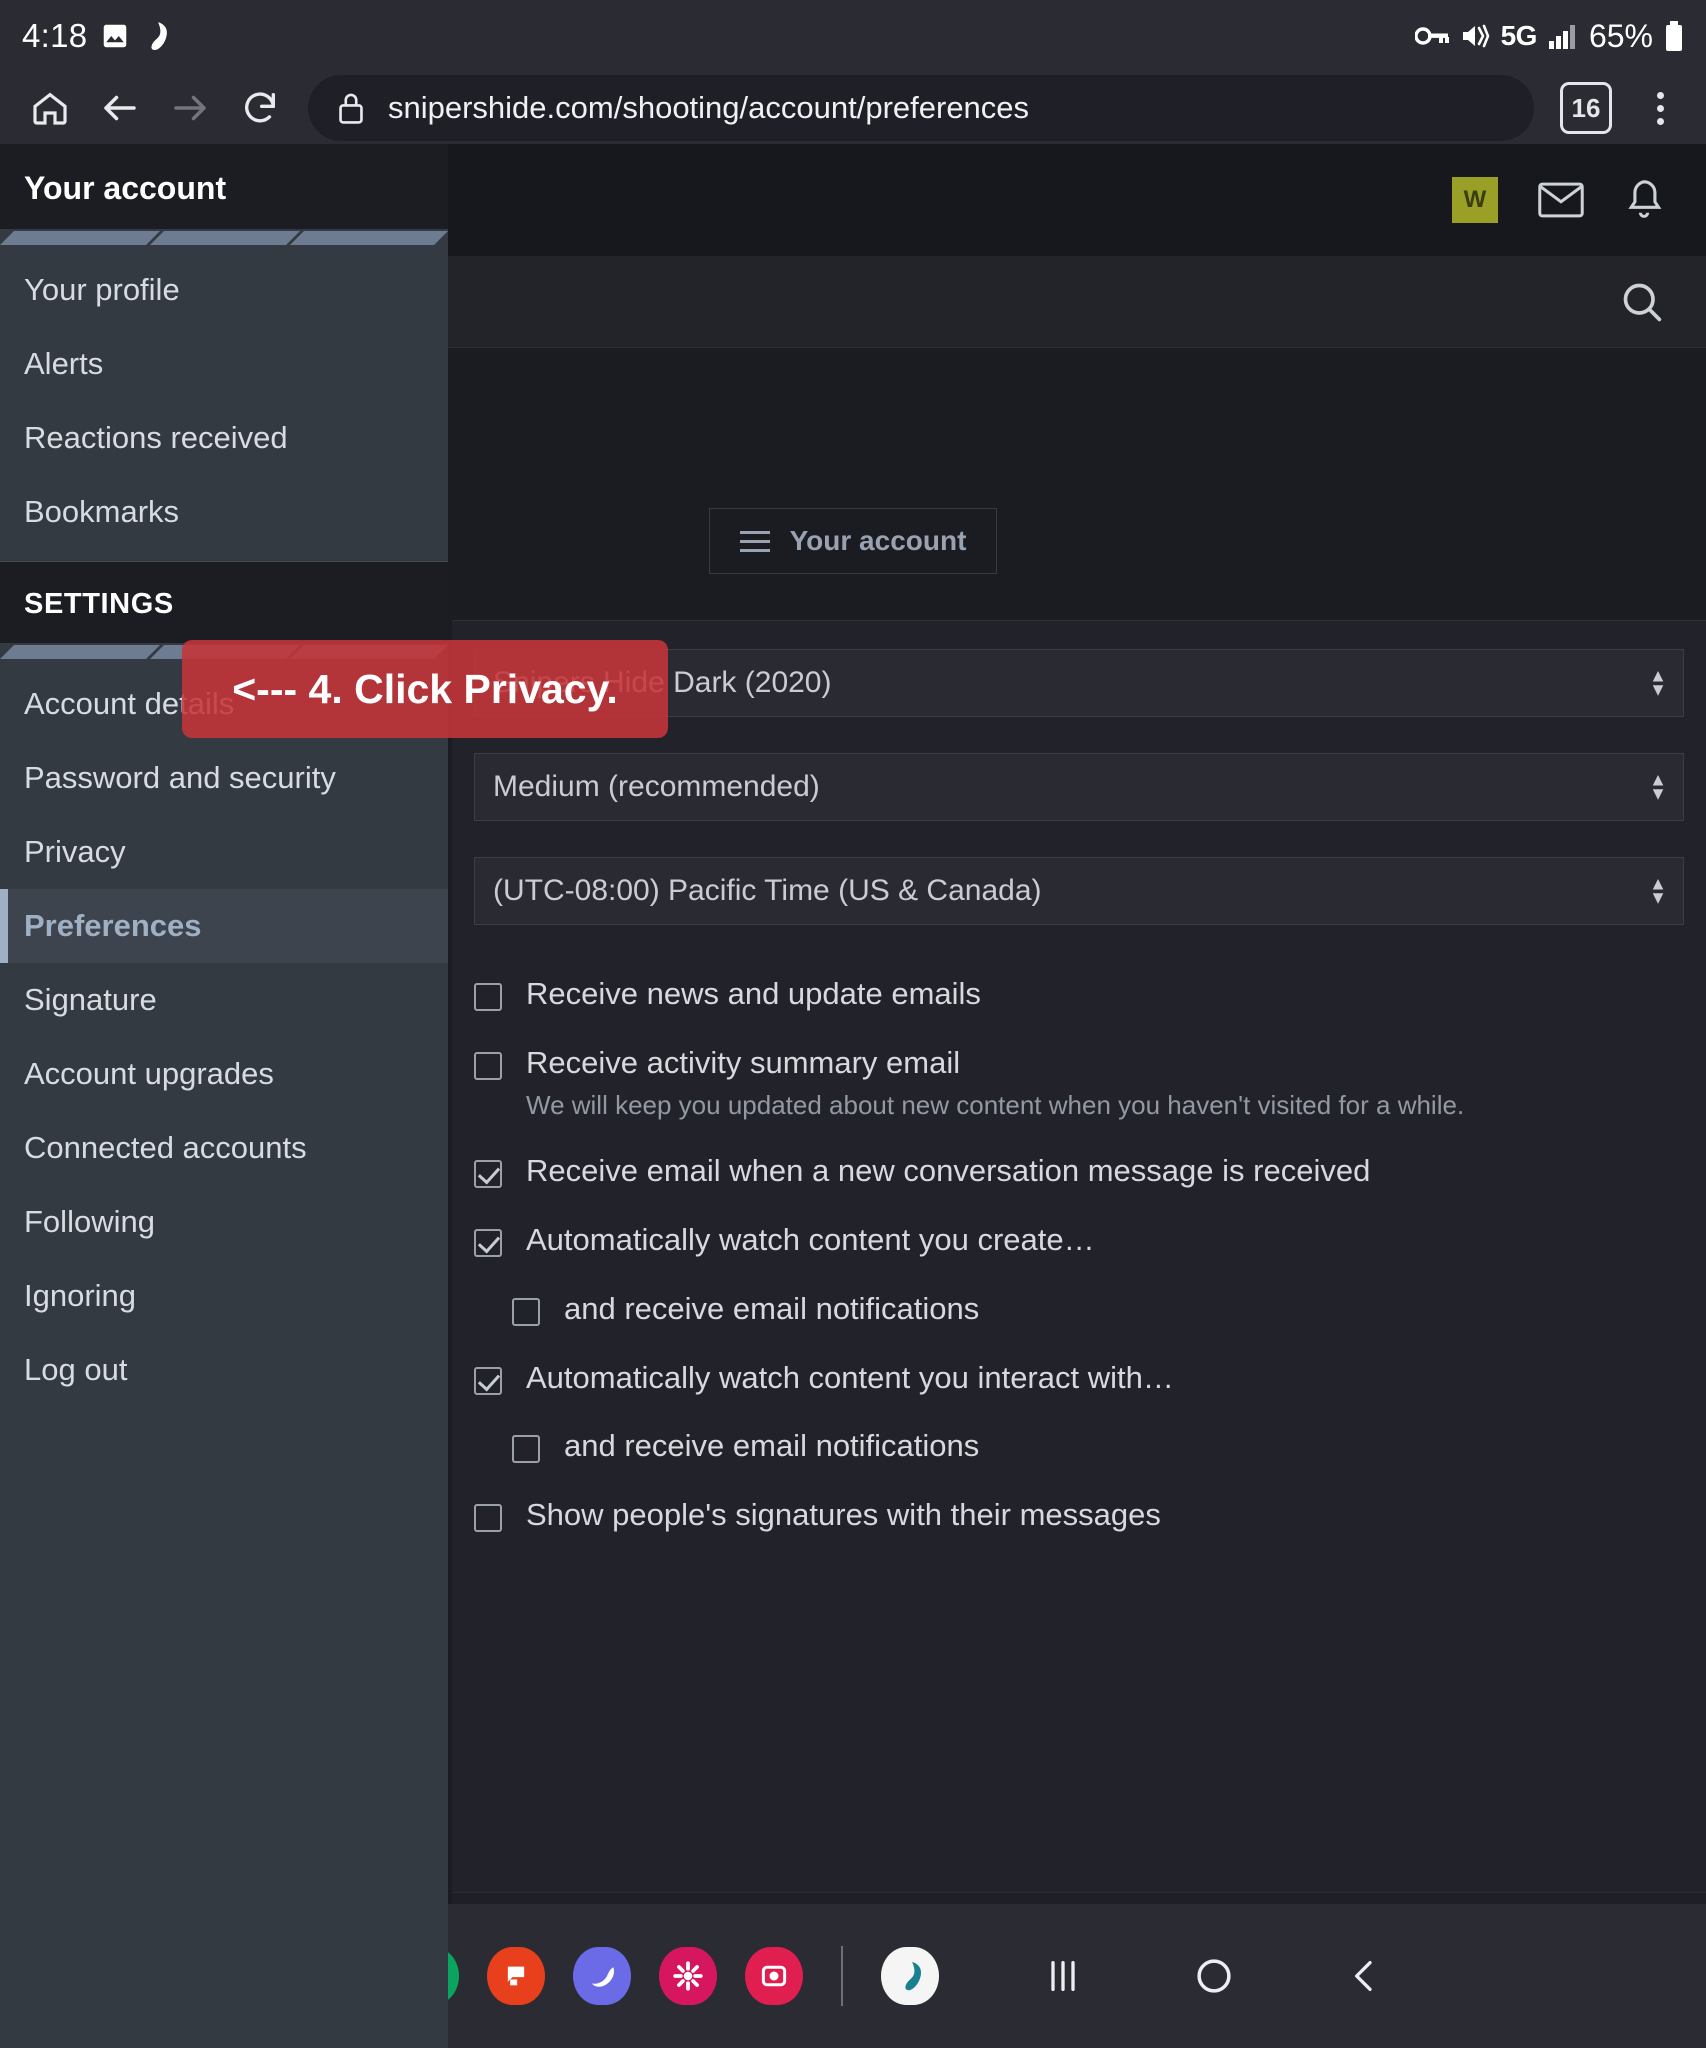 This screenshot has width=1706, height=2048. What do you see at coordinates (602, 1976) in the screenshot?
I see `browser-icon` at bounding box center [602, 1976].